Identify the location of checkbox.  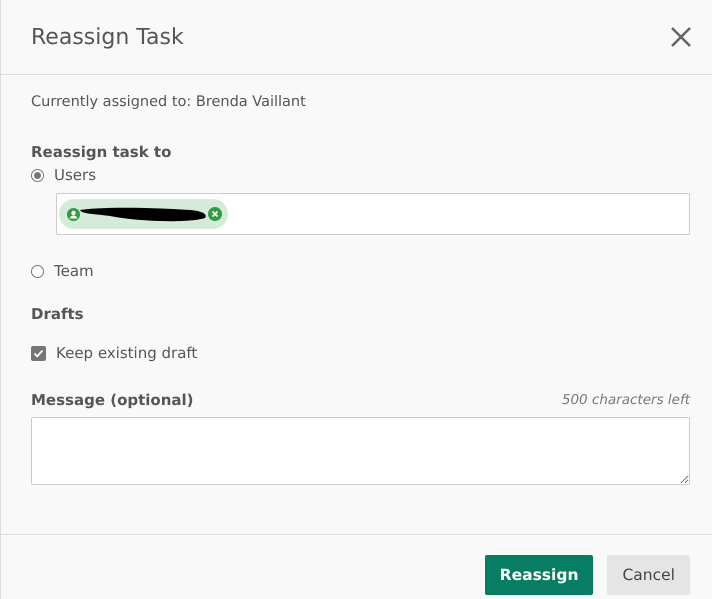
(38, 353).